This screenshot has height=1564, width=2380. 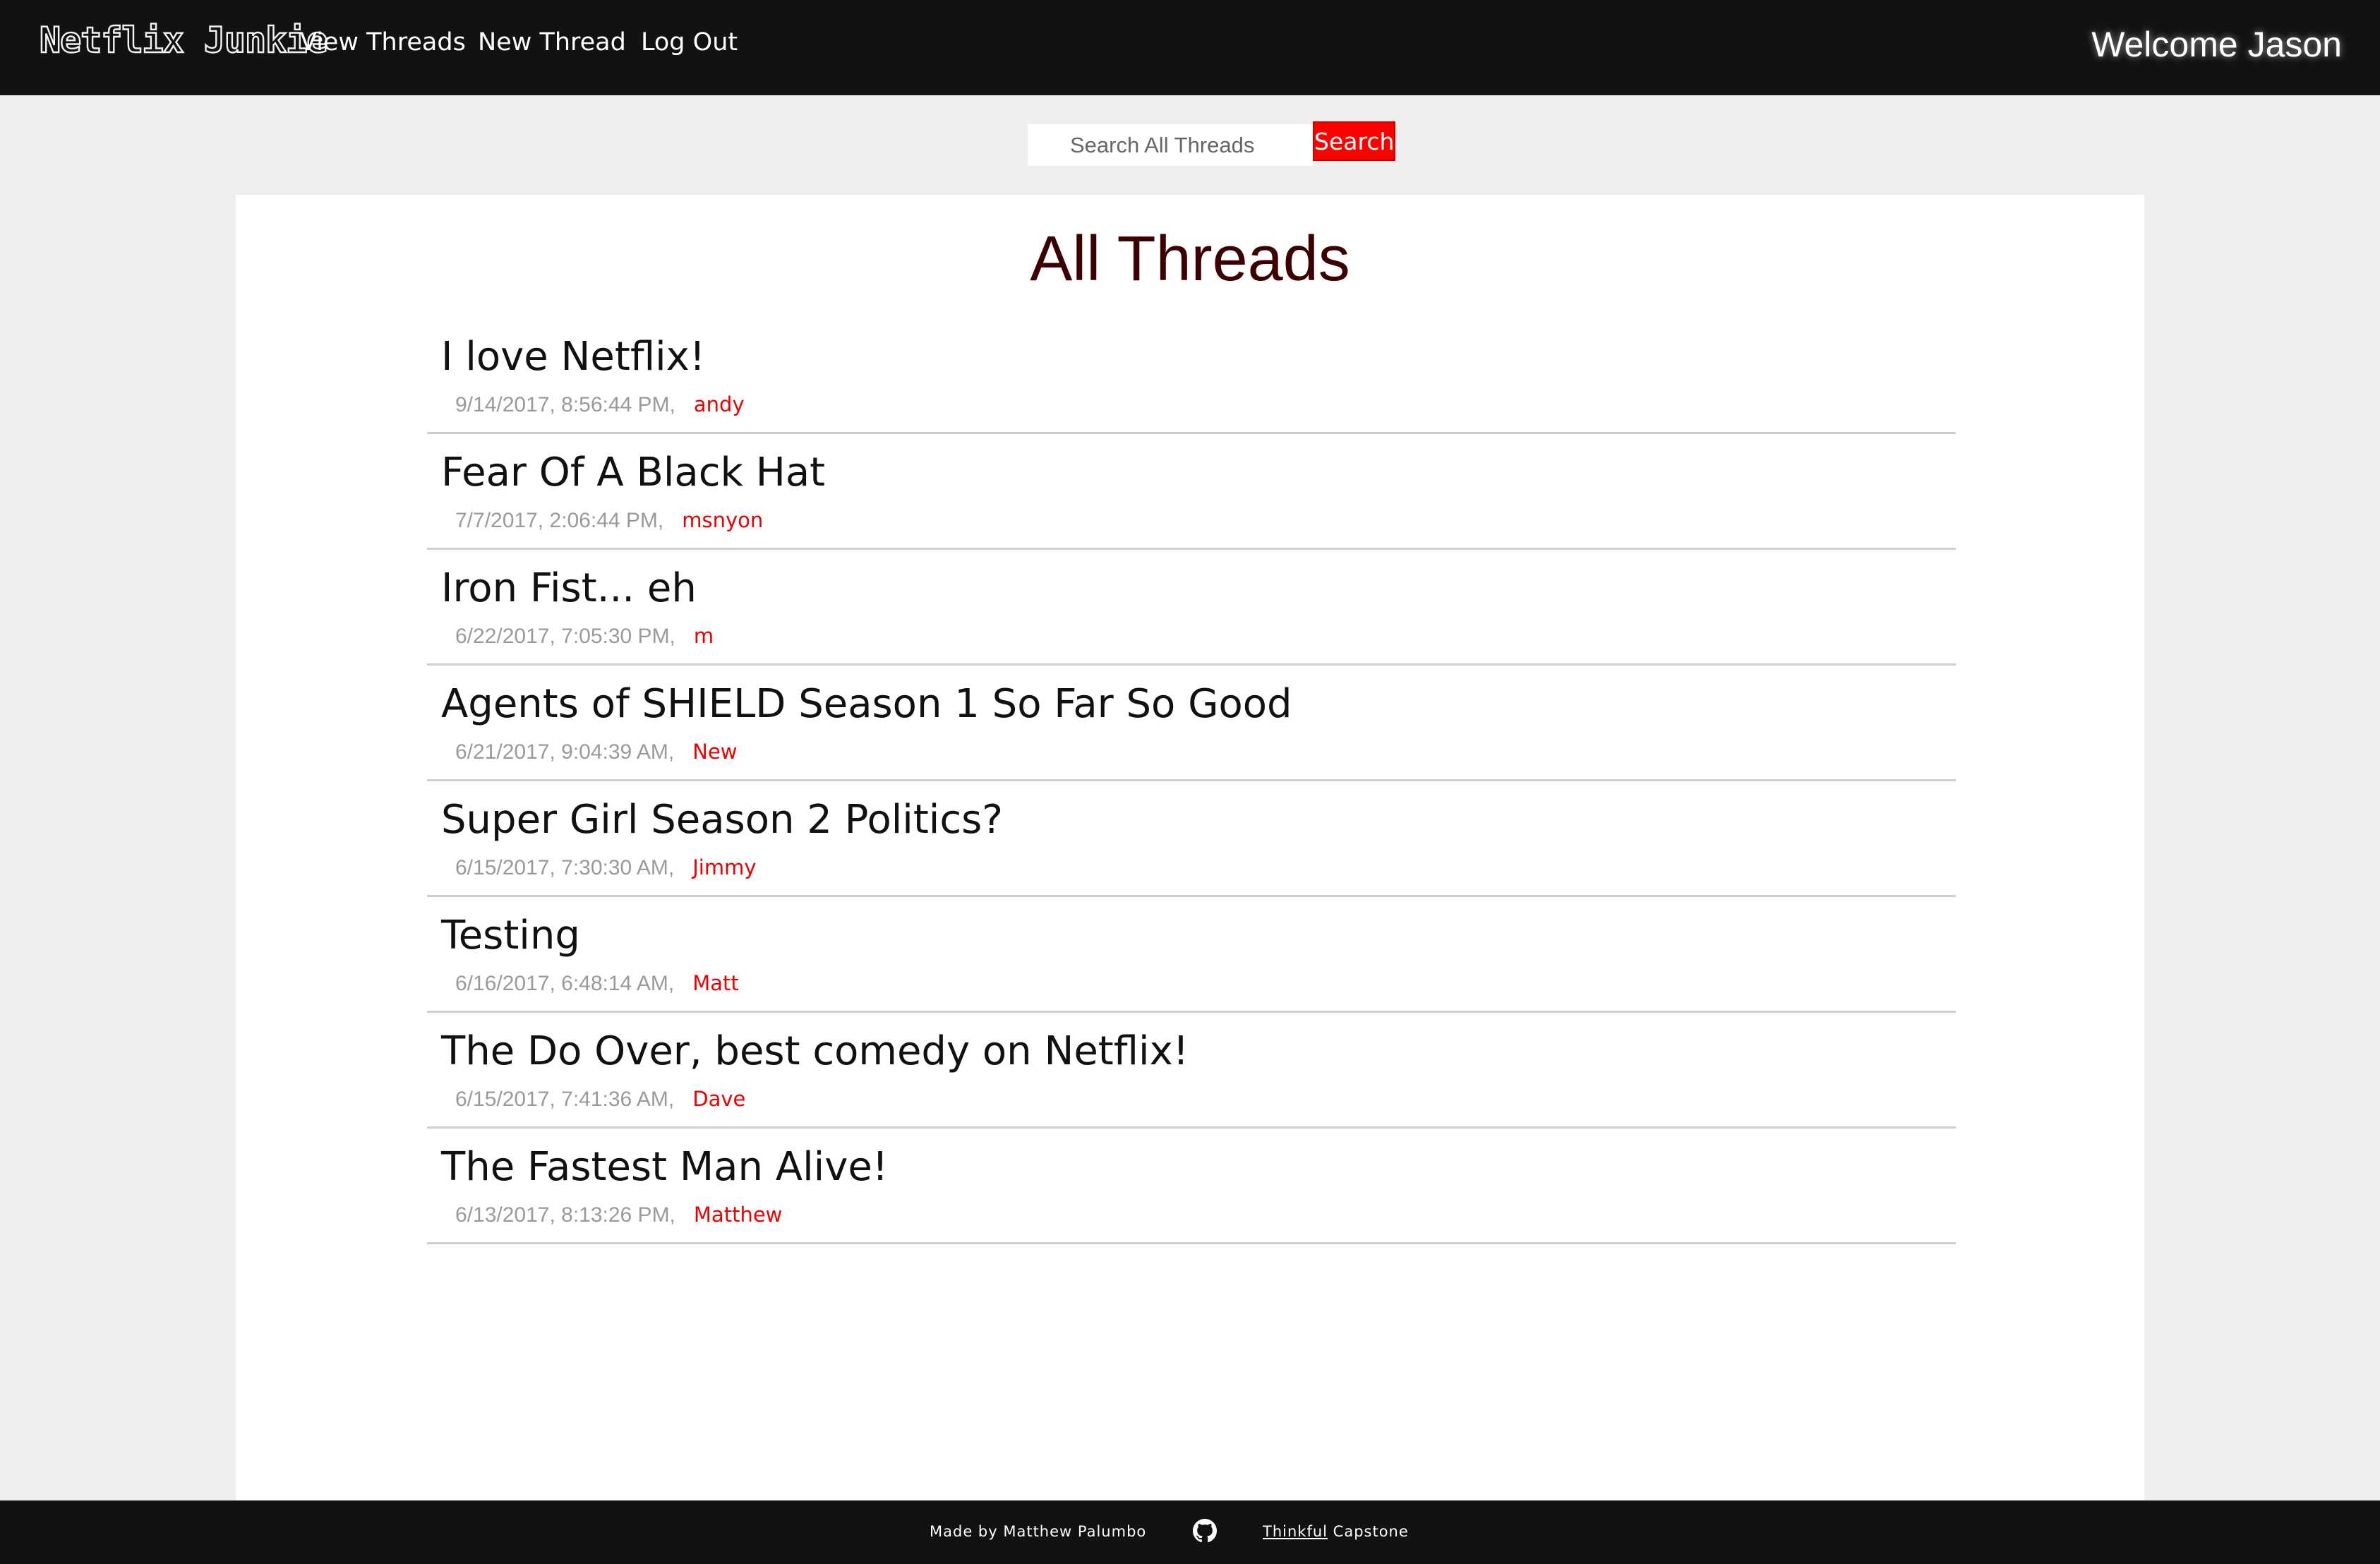 I want to click on thread-title: The Do Over, best comedy on Netflix!, so click(x=815, y=1051).